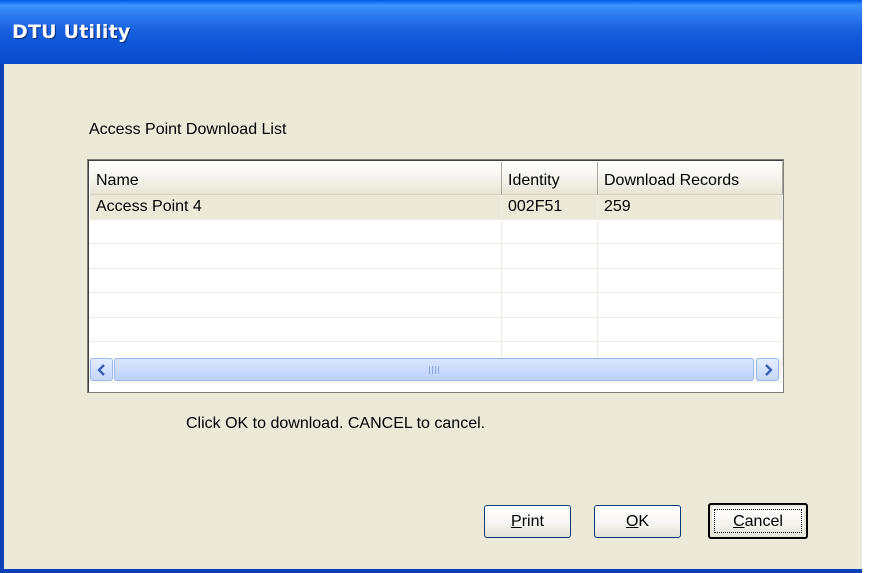  What do you see at coordinates (336, 423) in the screenshot?
I see `instruction-text: Click OK to download. CANCEL to cancel.` at bounding box center [336, 423].